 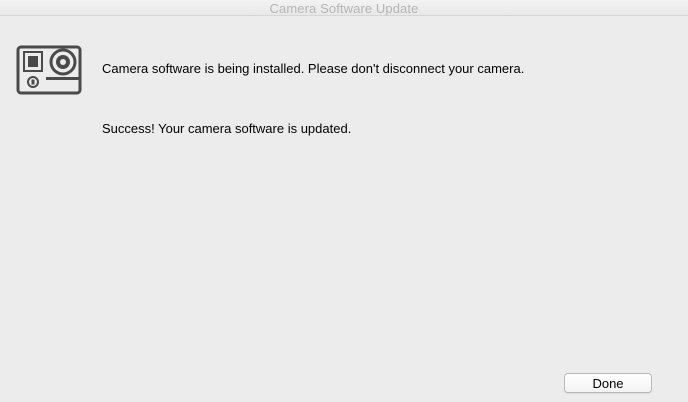 I want to click on window-title: Camera Software Update, so click(x=344, y=8).